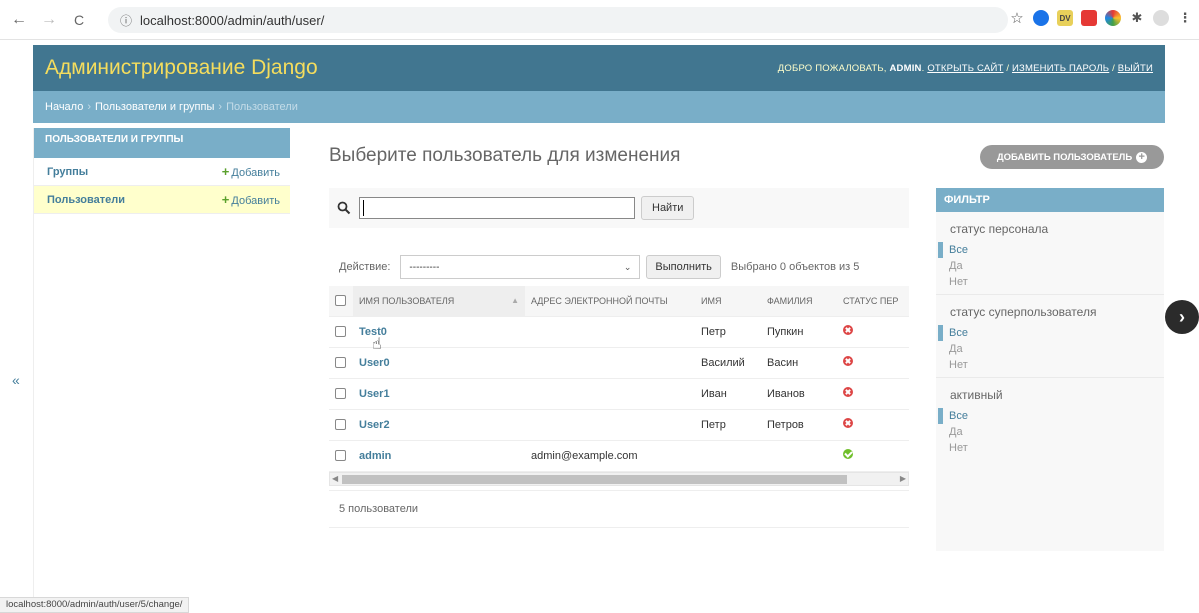 The image size is (1199, 613). What do you see at coordinates (161, 143) in the screenshot?
I see `sidebar-caption: ПОЛЬЗОВАТЕЛИ И ГРУППЫ` at bounding box center [161, 143].